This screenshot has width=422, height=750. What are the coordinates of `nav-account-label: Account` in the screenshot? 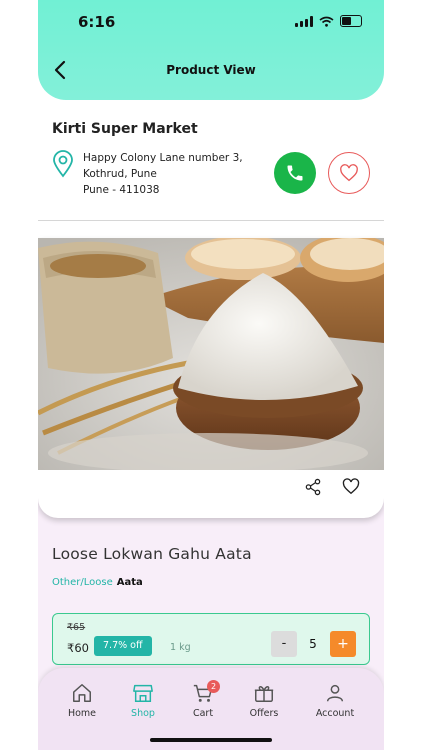 It's located at (335, 713).